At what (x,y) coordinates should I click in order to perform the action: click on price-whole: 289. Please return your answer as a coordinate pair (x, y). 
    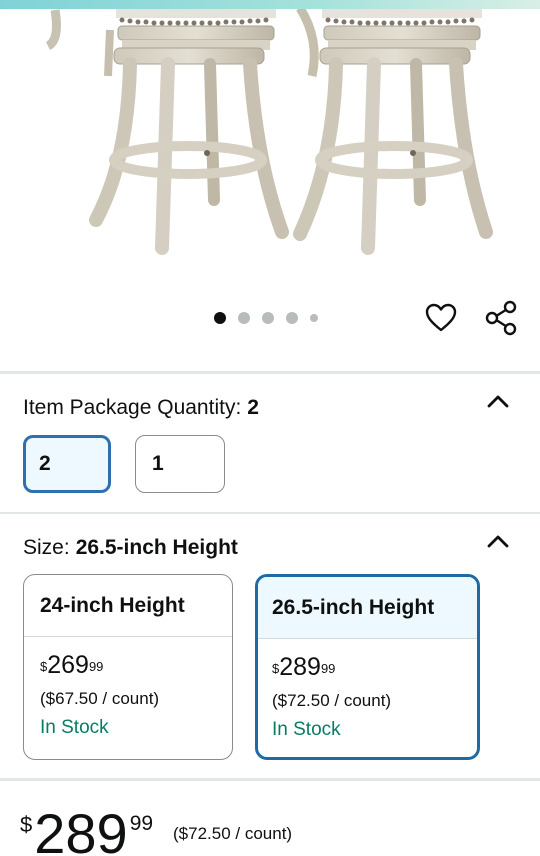
    Looking at the image, I should click on (81, 829).